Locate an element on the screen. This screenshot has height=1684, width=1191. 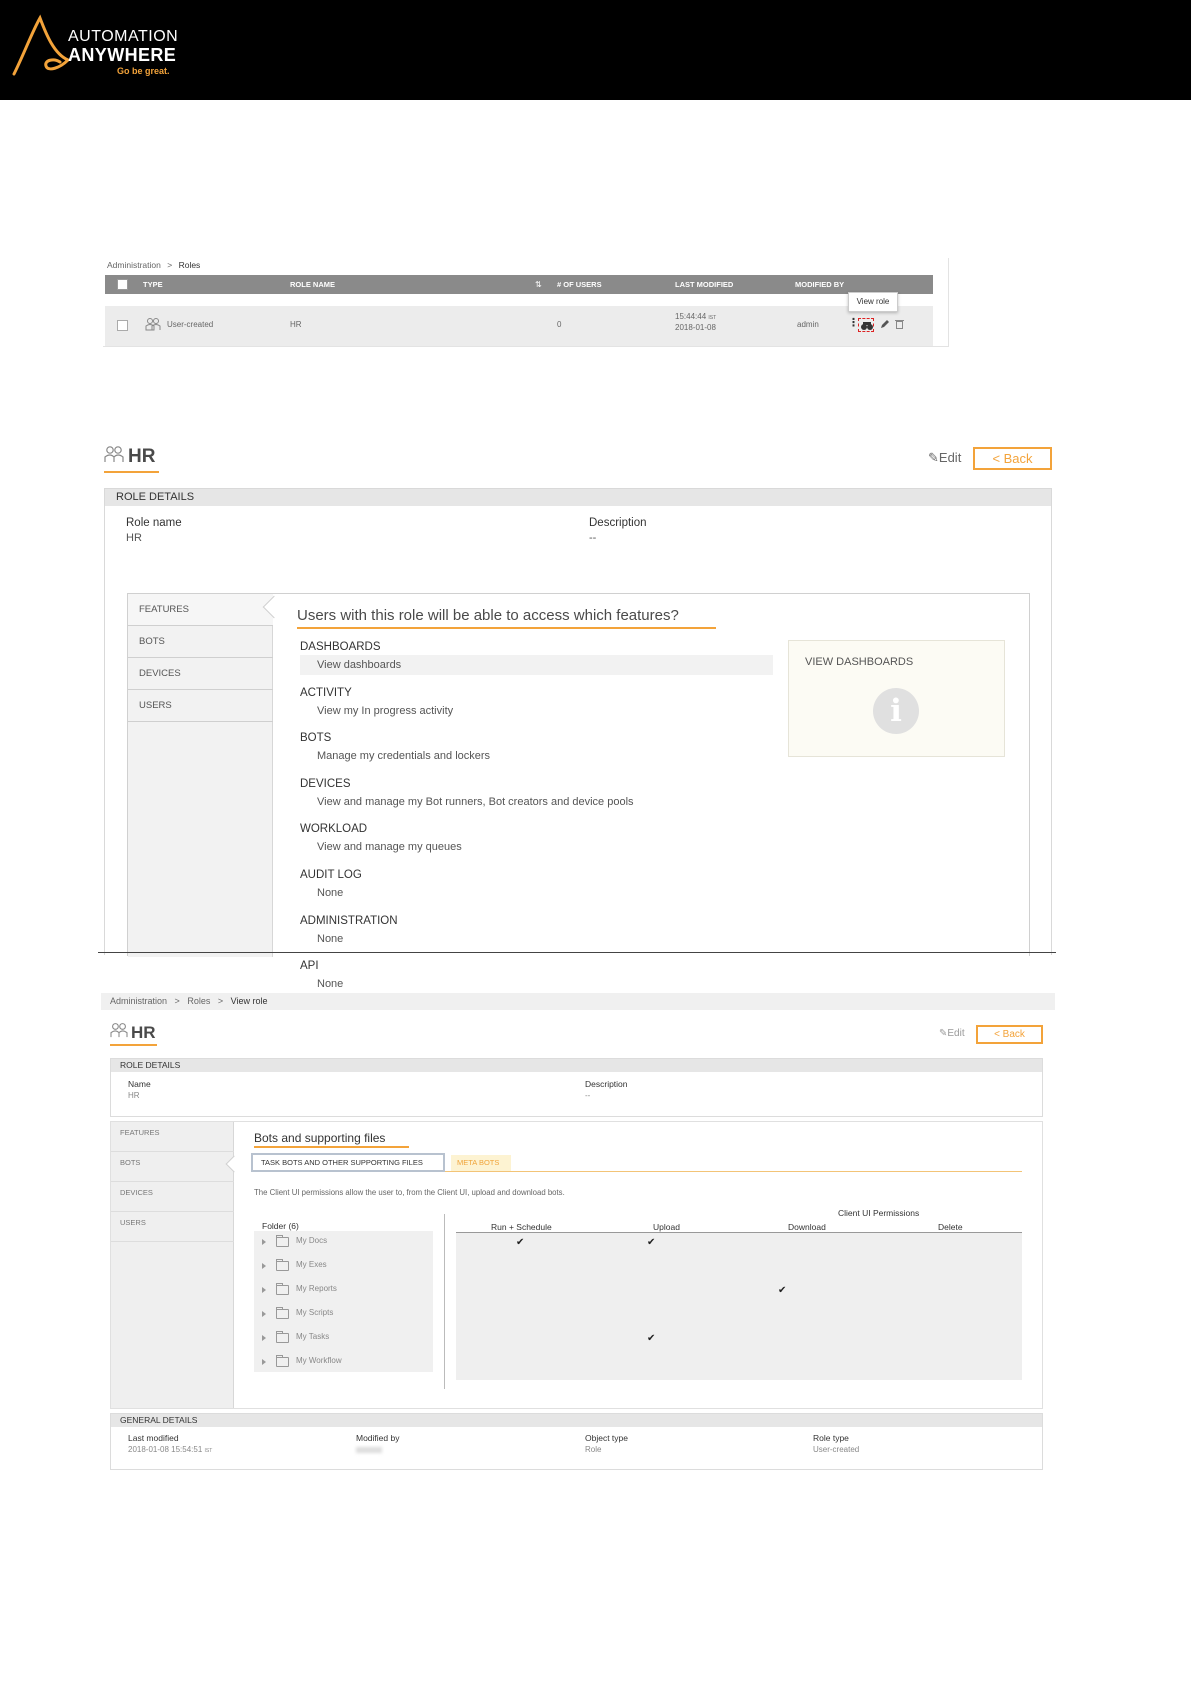
perm-col-upload: Upload is located at coordinates (666, 1227).